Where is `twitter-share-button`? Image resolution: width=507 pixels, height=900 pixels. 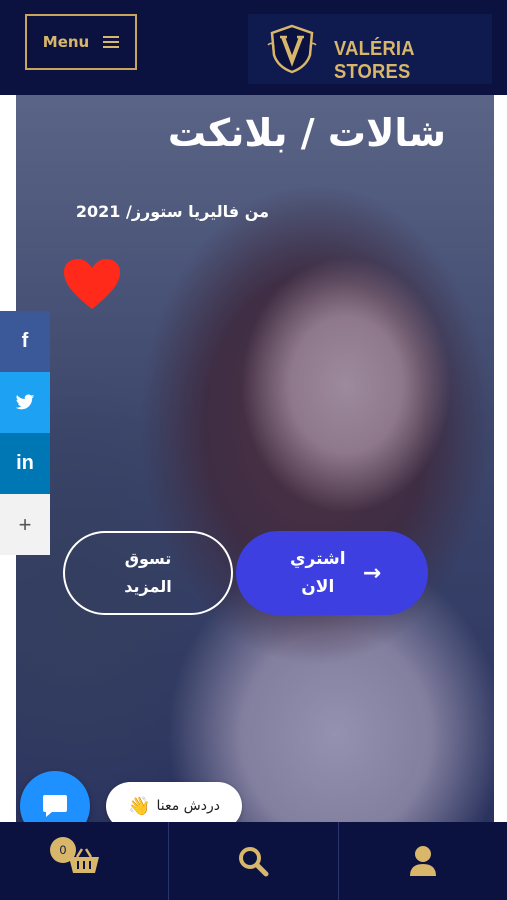 twitter-share-button is located at coordinates (25, 402).